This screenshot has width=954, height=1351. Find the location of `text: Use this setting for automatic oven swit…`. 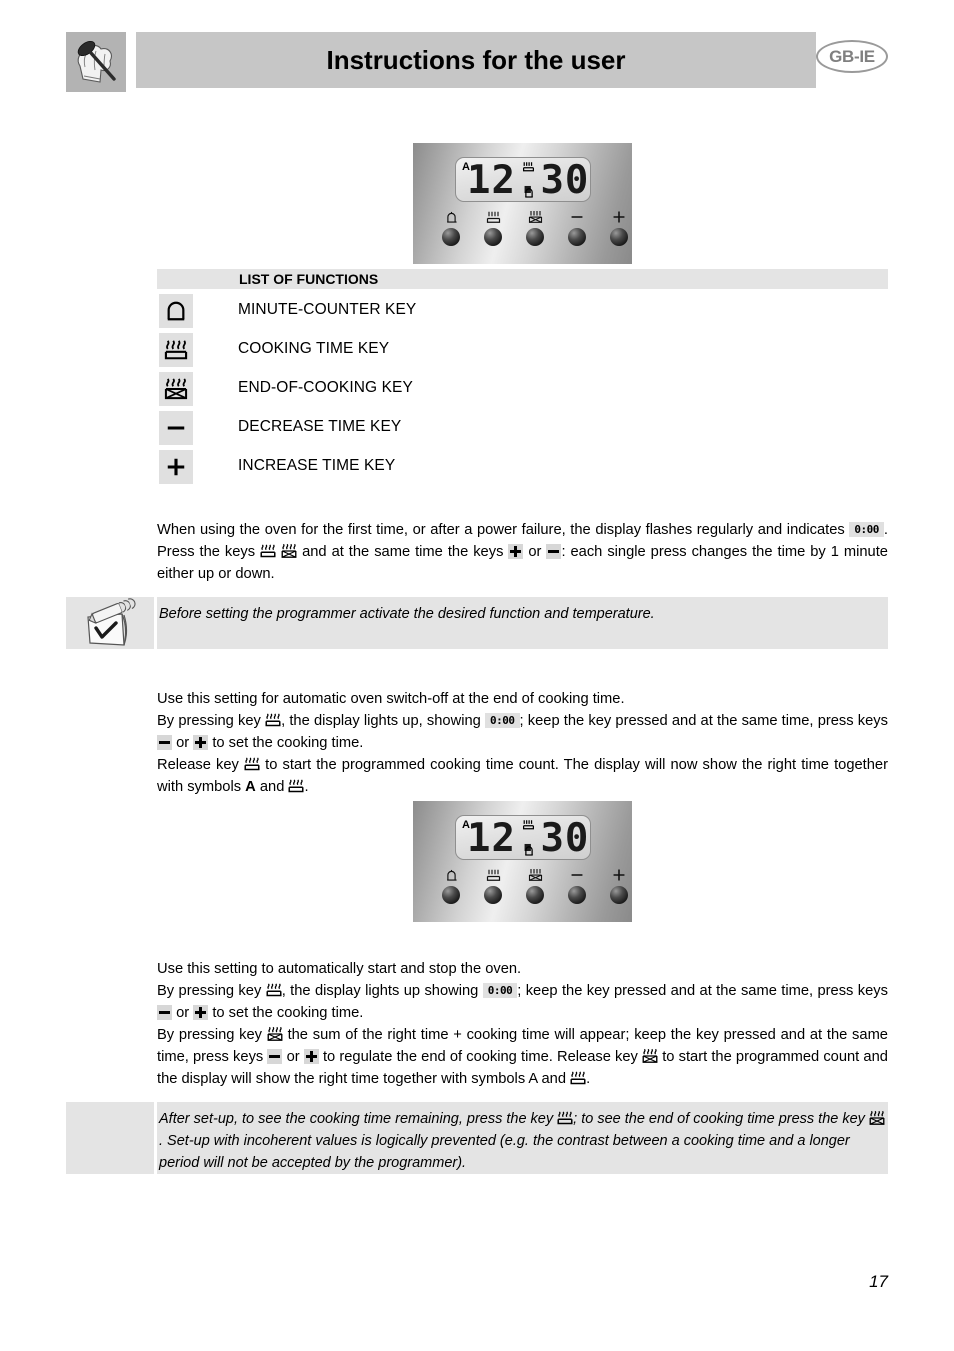

text: Use this setting for automatic oven swit… is located at coordinates (391, 699).